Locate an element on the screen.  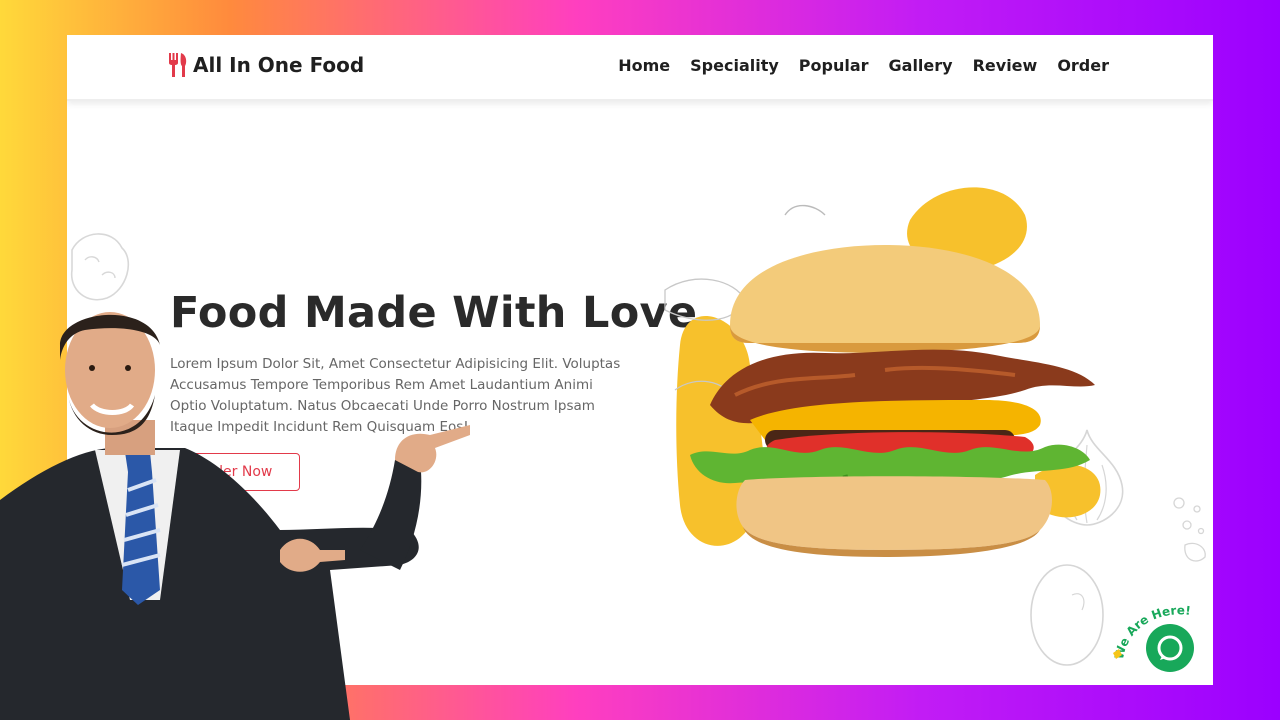
chat-bubble-icon is located at coordinates (1170, 648).